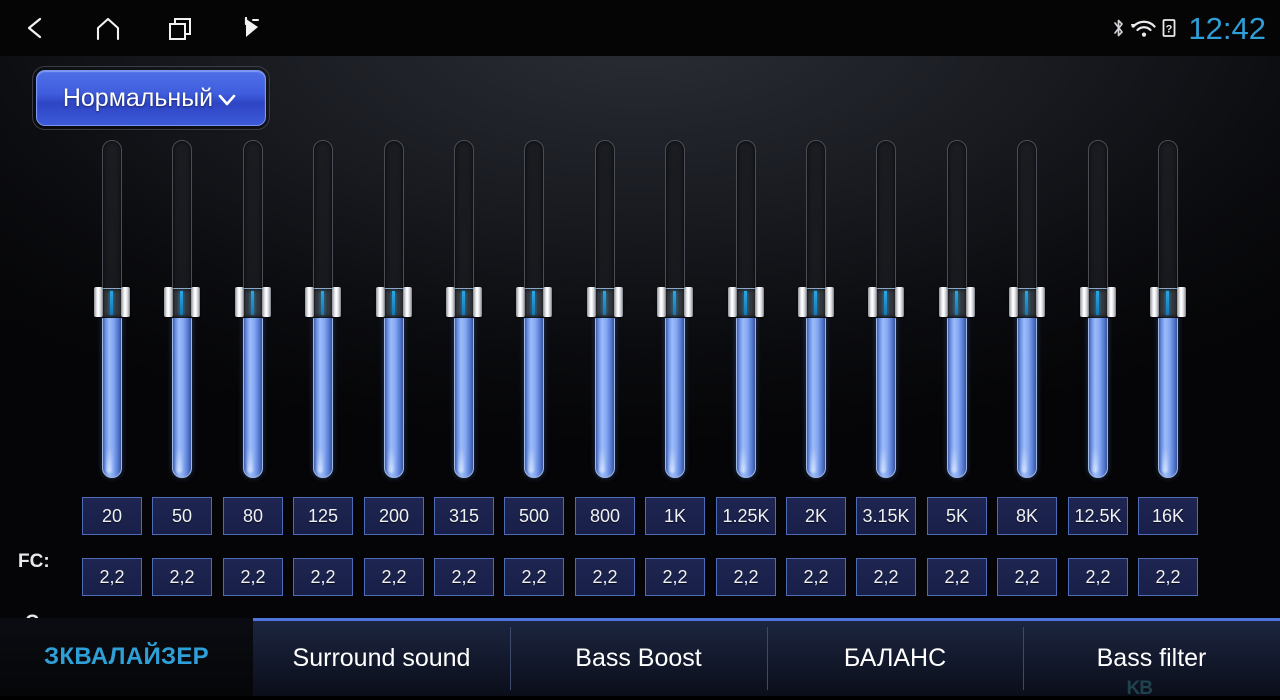 This screenshot has width=1280, height=700. Describe the element at coordinates (253, 516) in the screenshot. I see `fc-value-box: 80` at that location.